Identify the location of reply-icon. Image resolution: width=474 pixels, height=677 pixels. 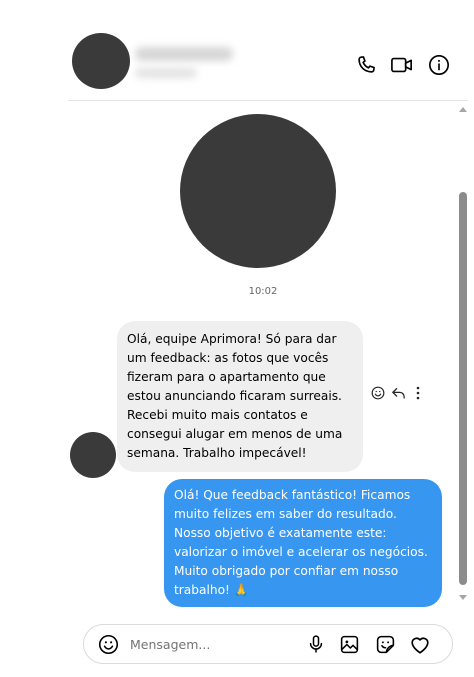
(398, 393).